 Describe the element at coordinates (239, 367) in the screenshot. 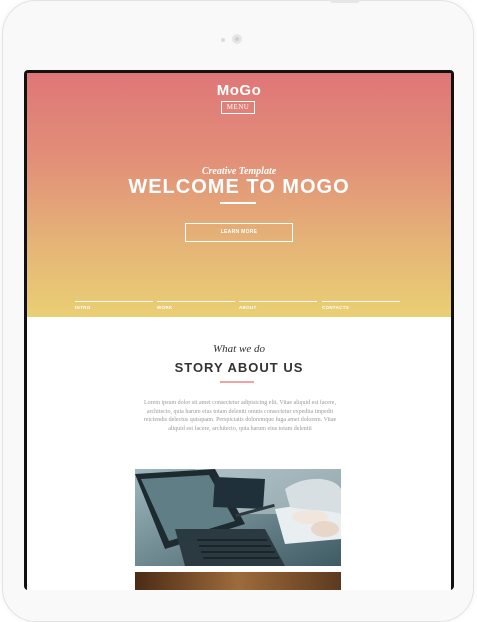

I see `story-title: STORY ABOUT US` at that location.